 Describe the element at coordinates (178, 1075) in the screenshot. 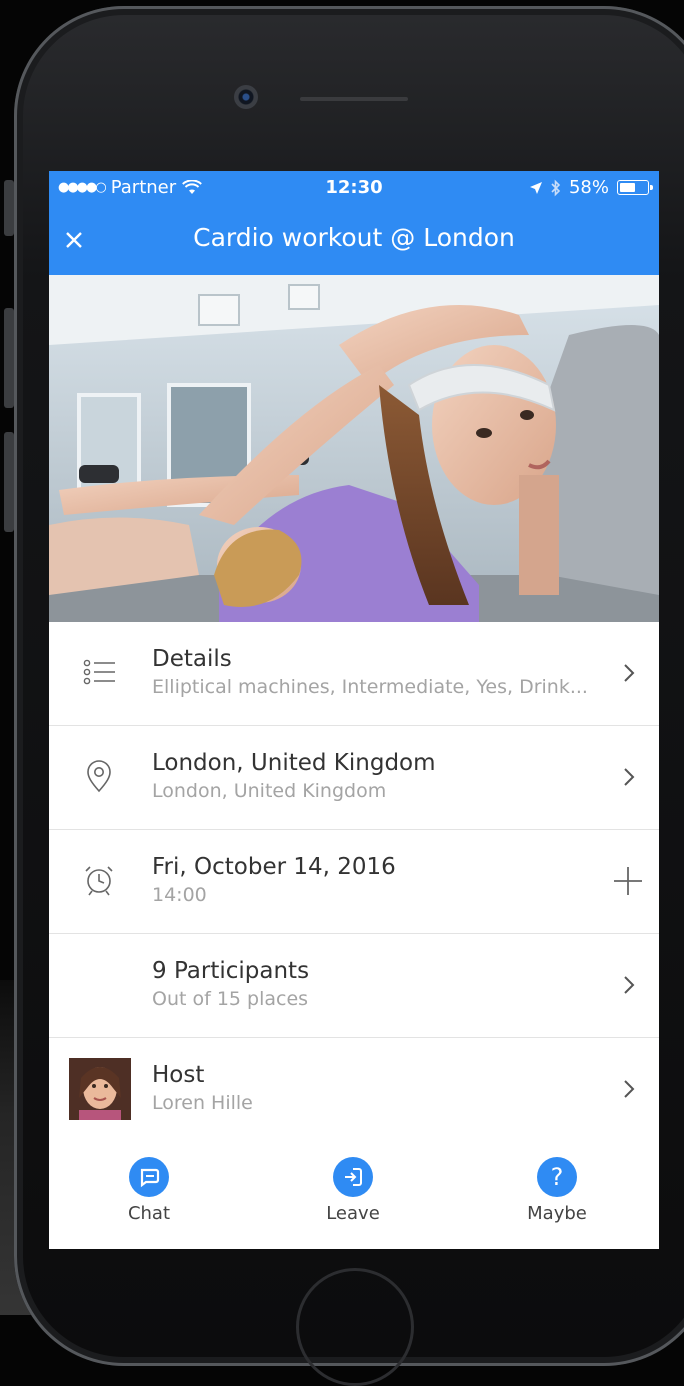

I see `host-title: Host` at that location.